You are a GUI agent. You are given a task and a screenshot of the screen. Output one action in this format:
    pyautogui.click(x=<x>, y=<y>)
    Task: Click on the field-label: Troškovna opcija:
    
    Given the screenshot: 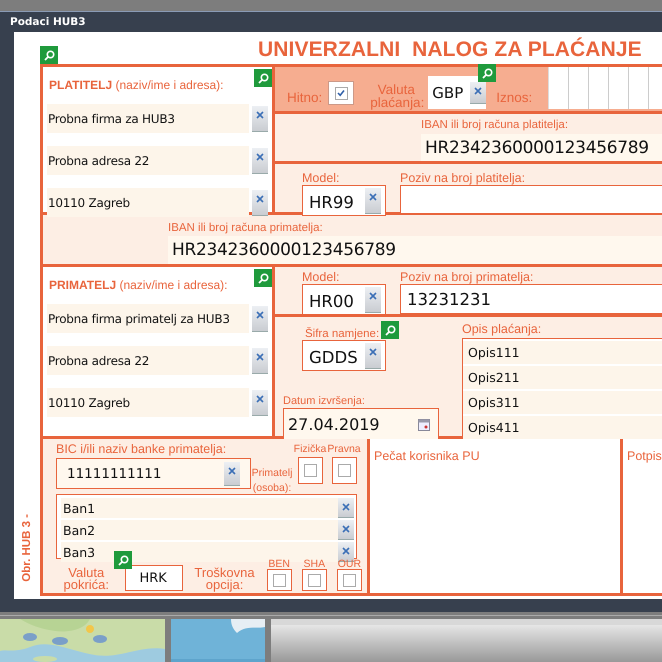 What is the action you would take?
    pyautogui.click(x=224, y=579)
    